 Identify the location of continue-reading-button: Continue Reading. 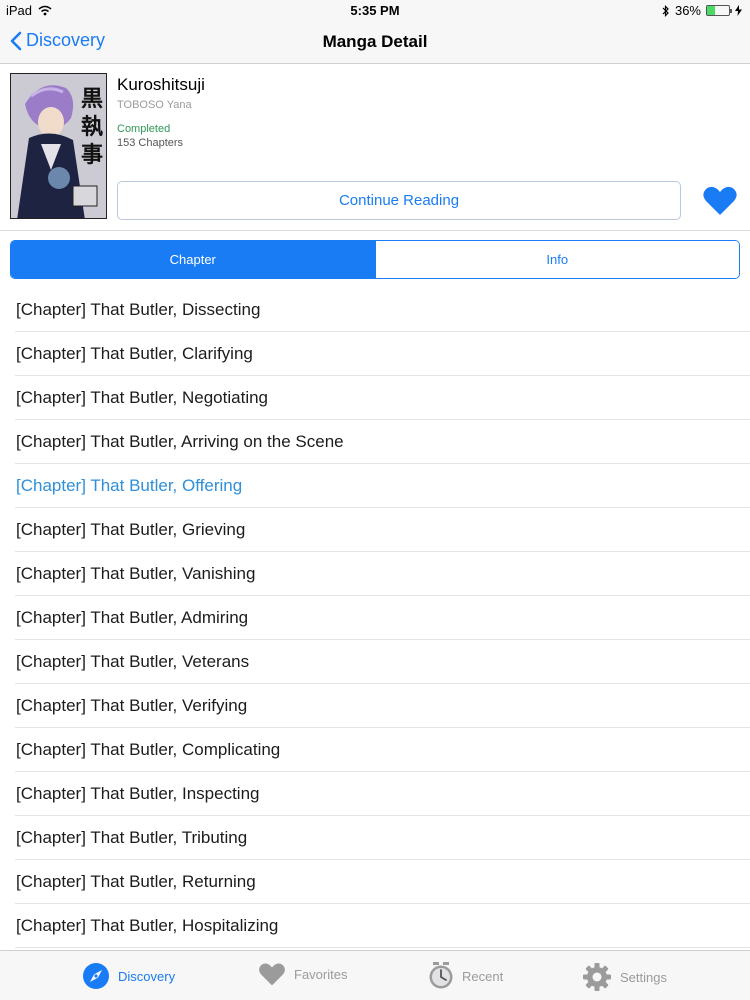
(399, 200).